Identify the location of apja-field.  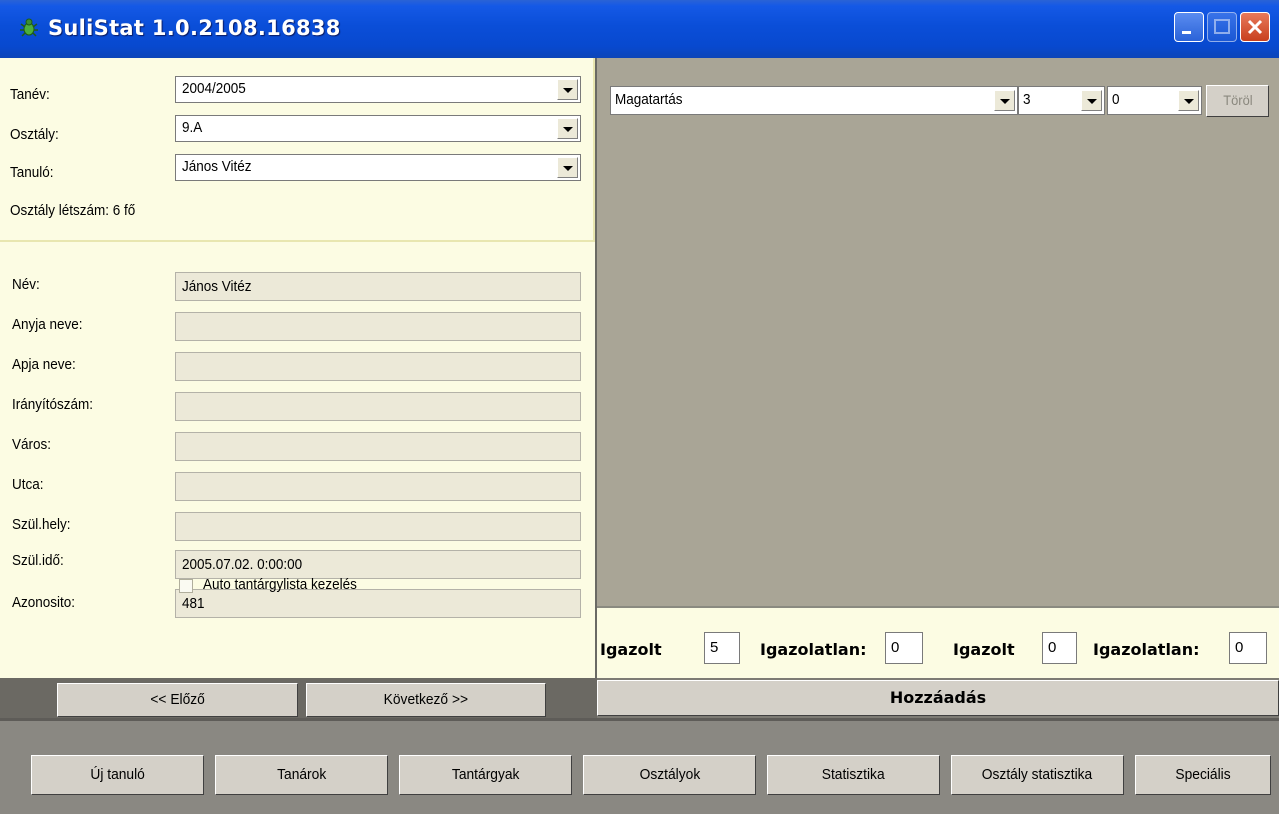
(378, 366).